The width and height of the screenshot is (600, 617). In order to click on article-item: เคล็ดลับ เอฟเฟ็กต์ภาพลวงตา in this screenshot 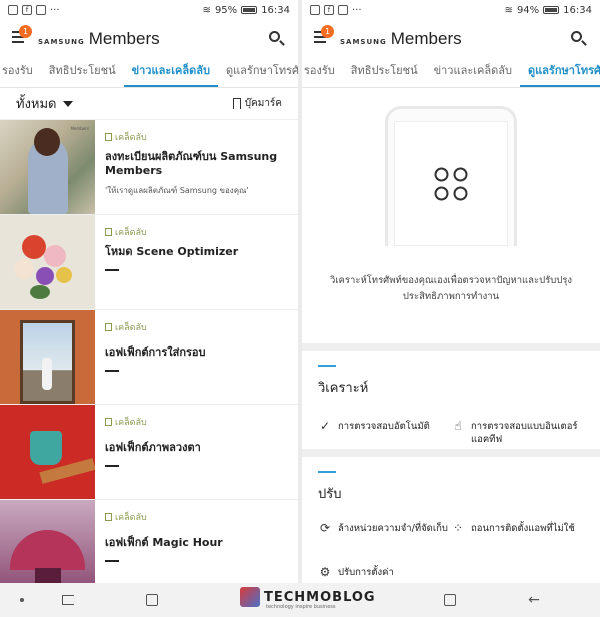, I will do `click(149, 452)`.